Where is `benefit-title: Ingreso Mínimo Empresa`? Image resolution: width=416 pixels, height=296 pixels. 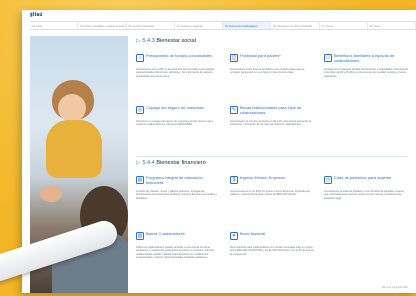
benefit-title: Ingreso Mínimo Empresa is located at coordinates (262, 177).